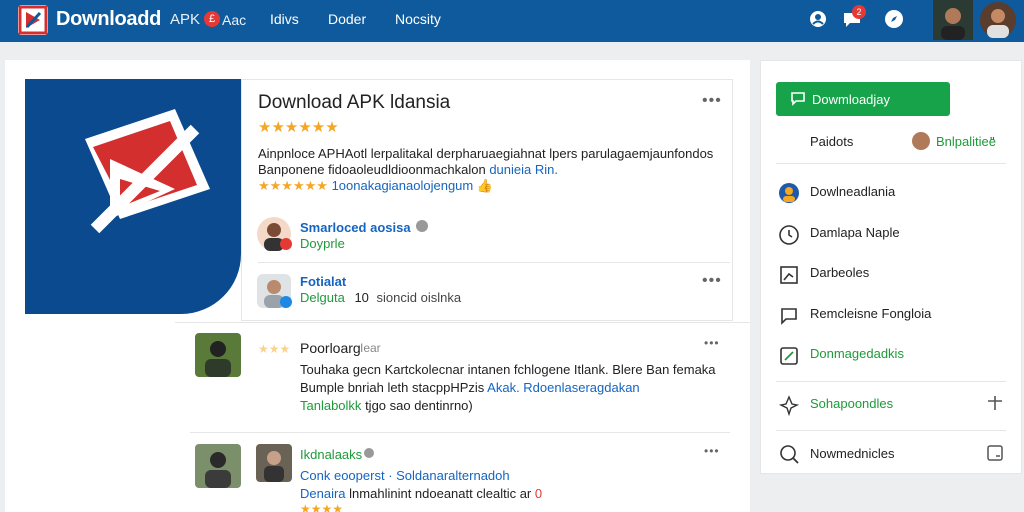 Image resolution: width=1024 pixels, height=512 pixels. I want to click on pair-right-mark: ", so click(992, 141).